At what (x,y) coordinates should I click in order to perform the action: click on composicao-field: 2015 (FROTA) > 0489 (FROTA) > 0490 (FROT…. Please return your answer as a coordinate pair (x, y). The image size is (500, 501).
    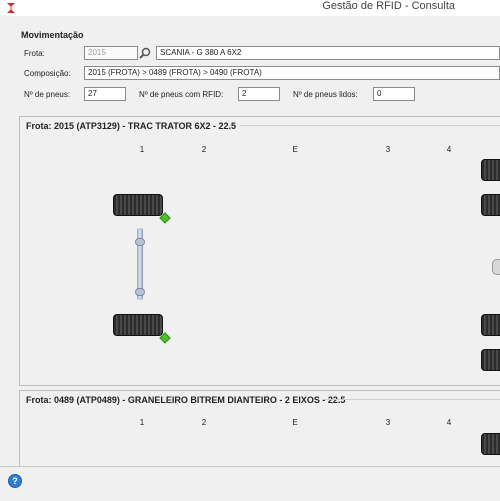
    Looking at the image, I should click on (292, 73).